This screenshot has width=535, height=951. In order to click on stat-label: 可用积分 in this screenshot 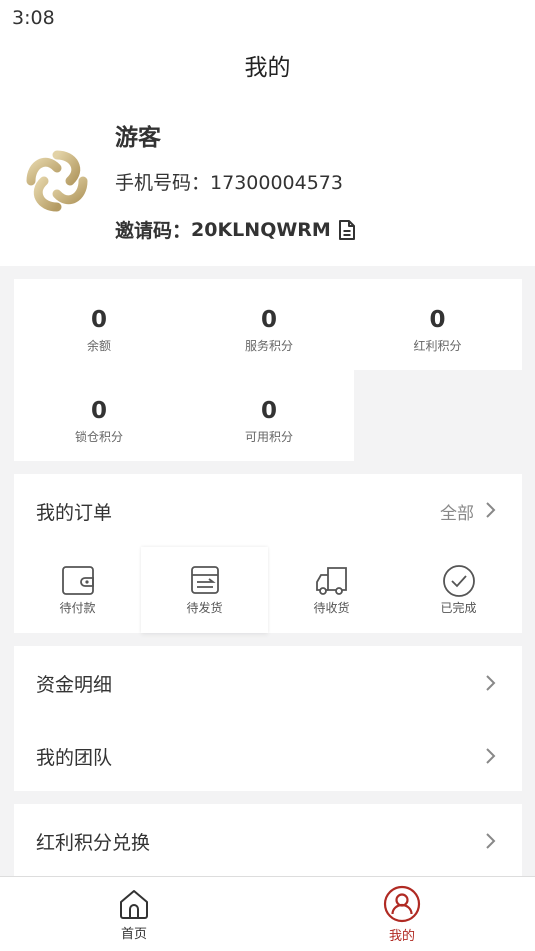, I will do `click(268, 437)`.